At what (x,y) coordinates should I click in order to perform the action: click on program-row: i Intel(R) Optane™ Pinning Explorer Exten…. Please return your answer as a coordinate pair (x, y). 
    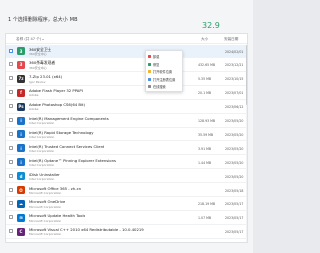
    Looking at the image, I should click on (126, 163).